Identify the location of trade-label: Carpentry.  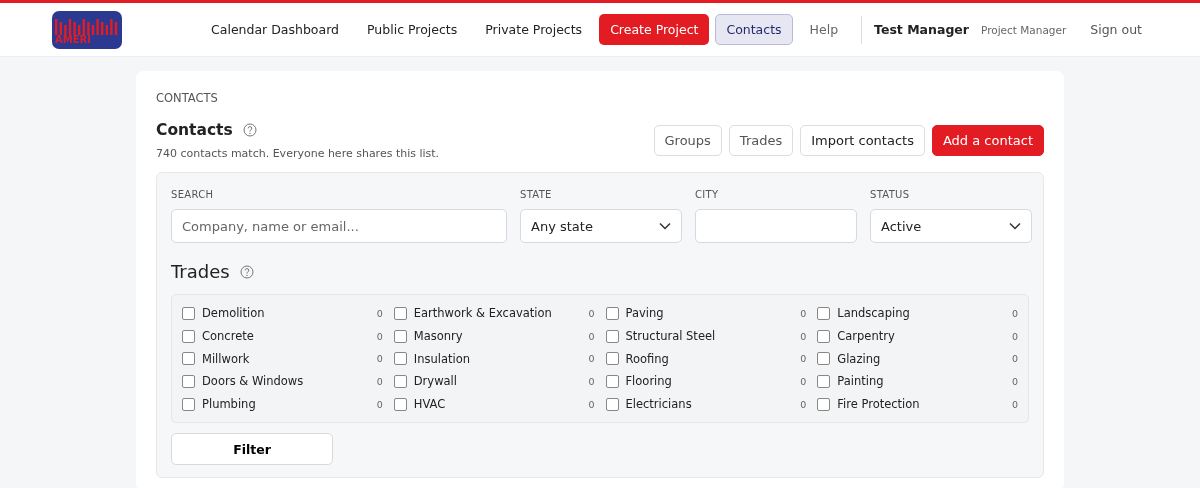
(866, 336).